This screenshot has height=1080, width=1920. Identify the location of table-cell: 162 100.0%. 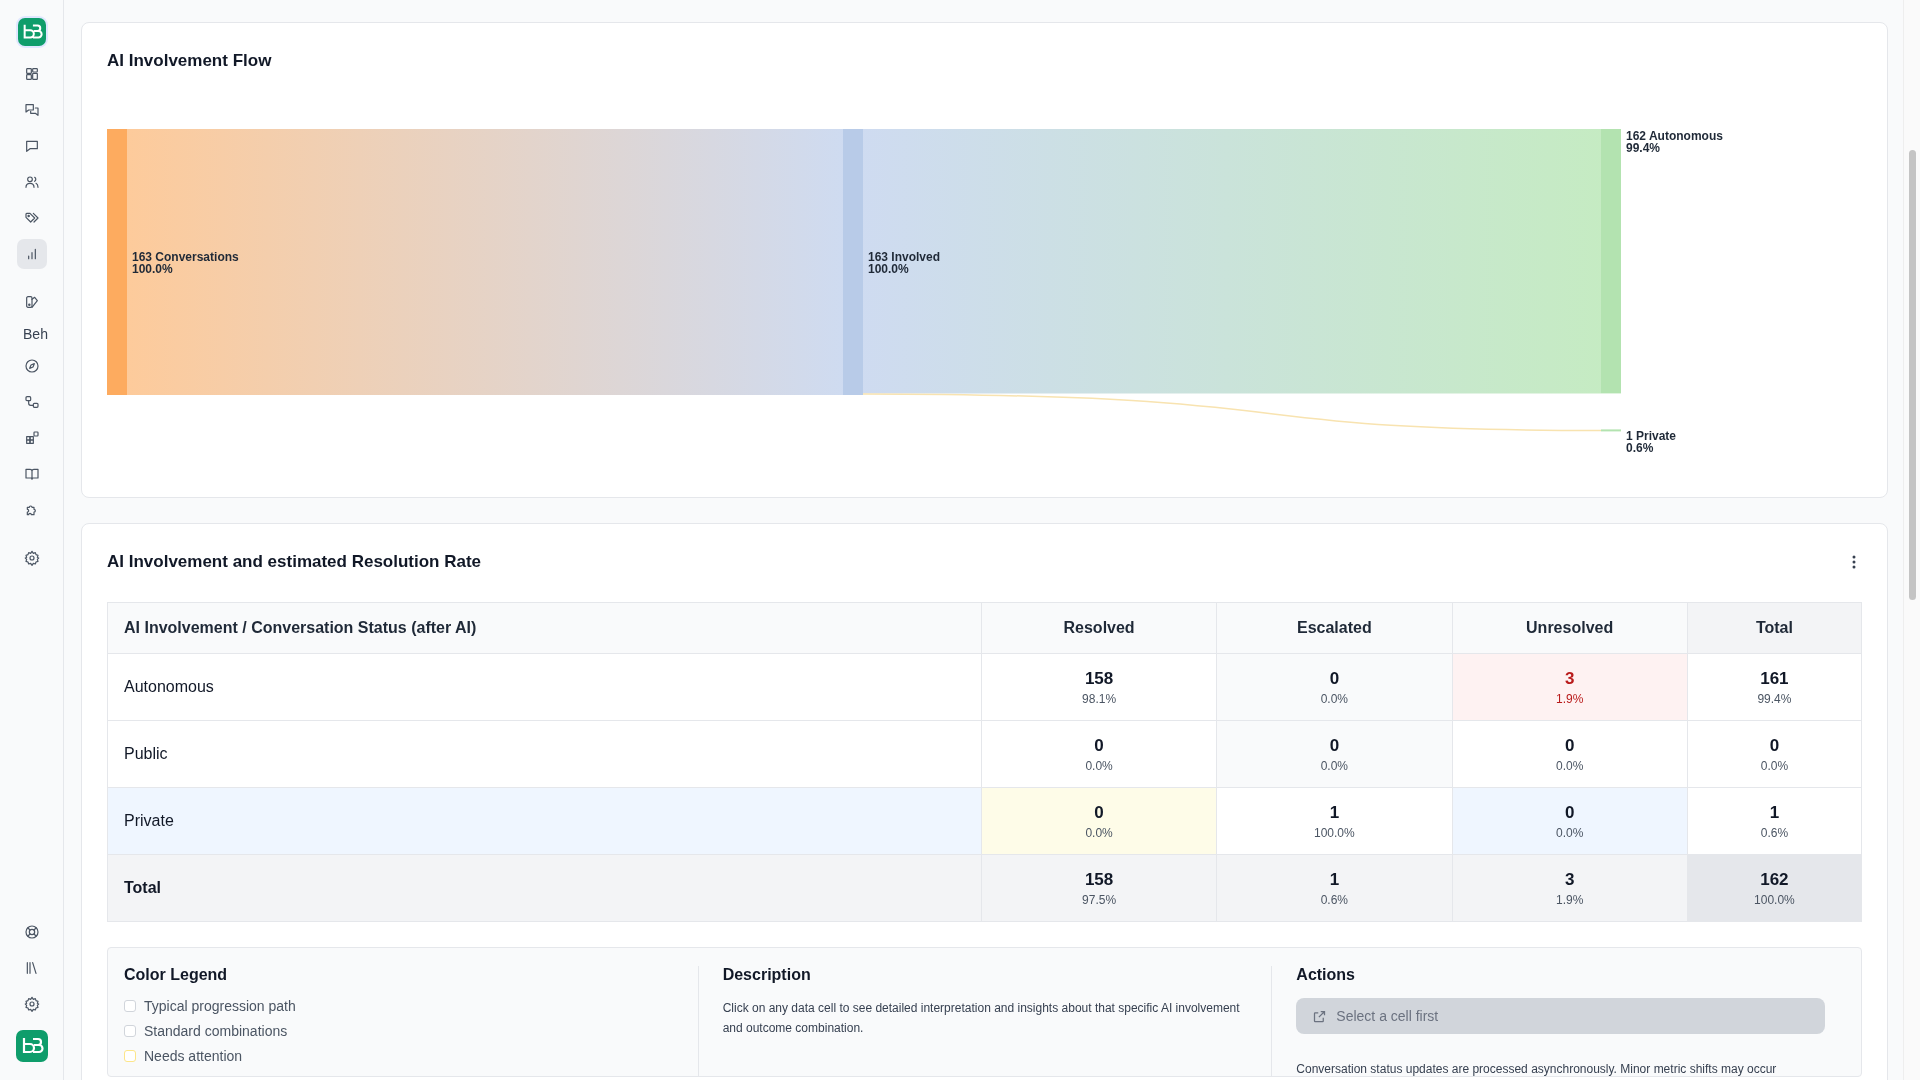
(1774, 888).